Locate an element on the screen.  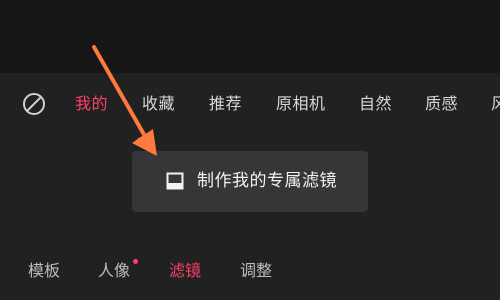
no-filter-icon is located at coordinates (34, 104).